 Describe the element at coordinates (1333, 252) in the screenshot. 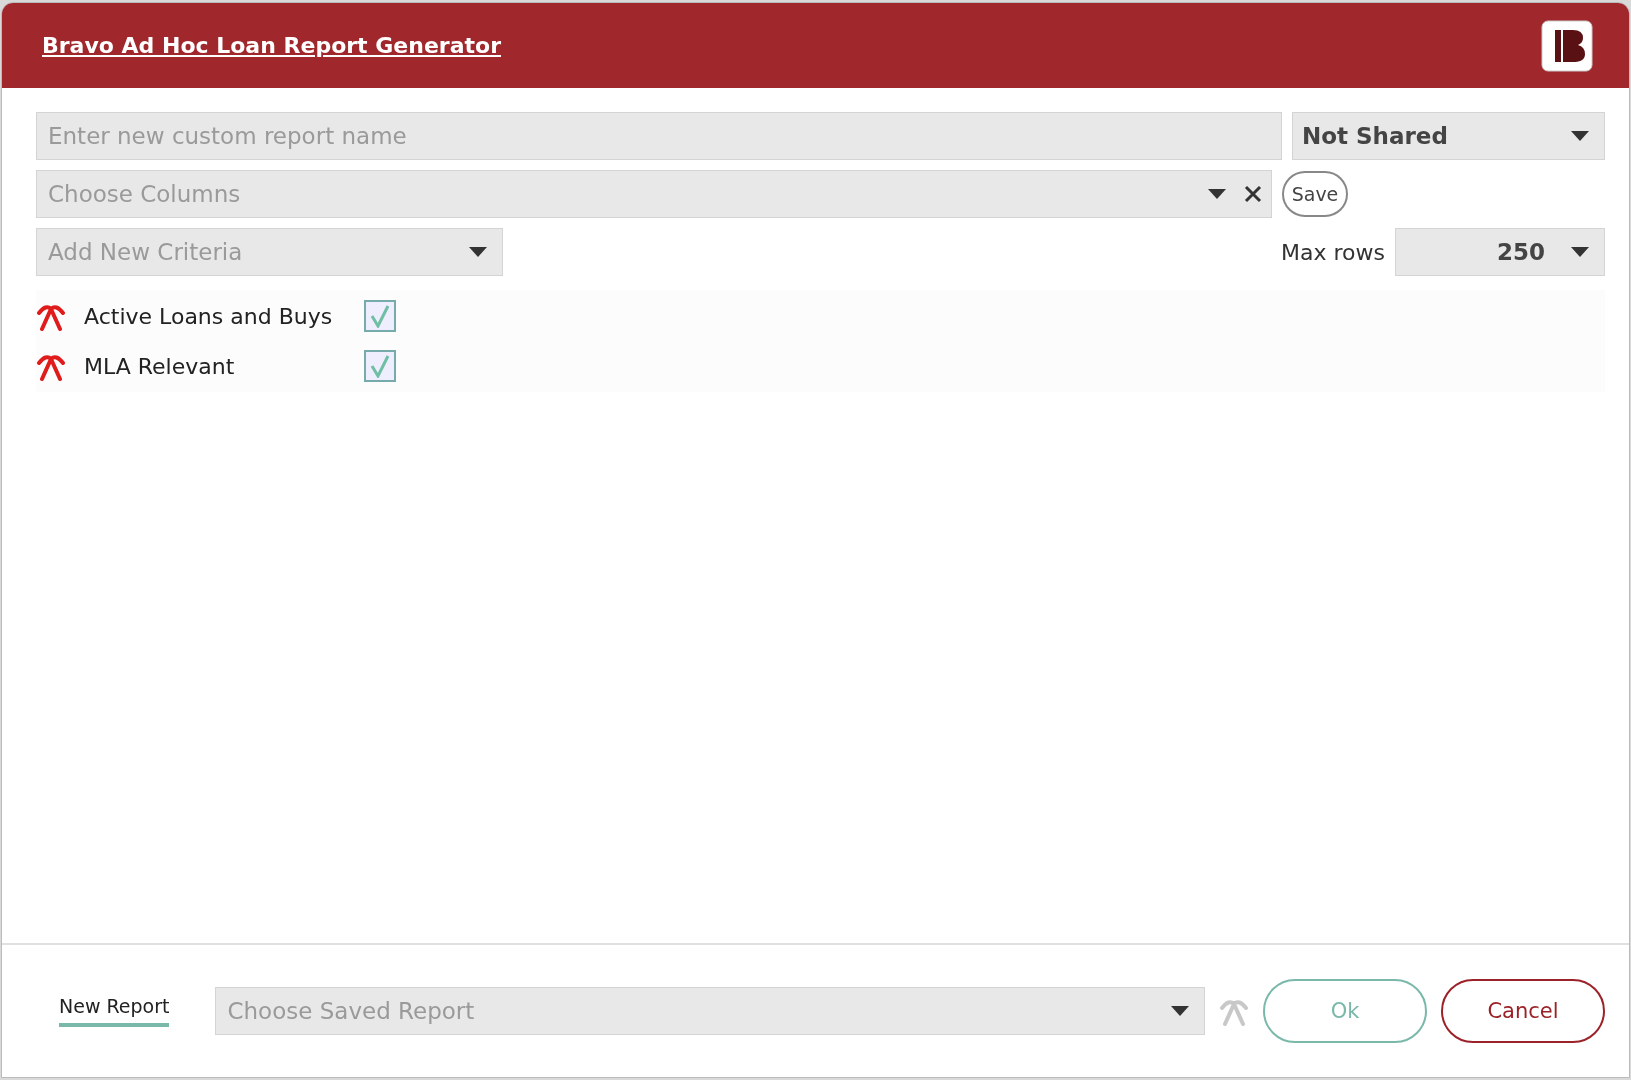

I see `max-rows-label: Max rows` at that location.